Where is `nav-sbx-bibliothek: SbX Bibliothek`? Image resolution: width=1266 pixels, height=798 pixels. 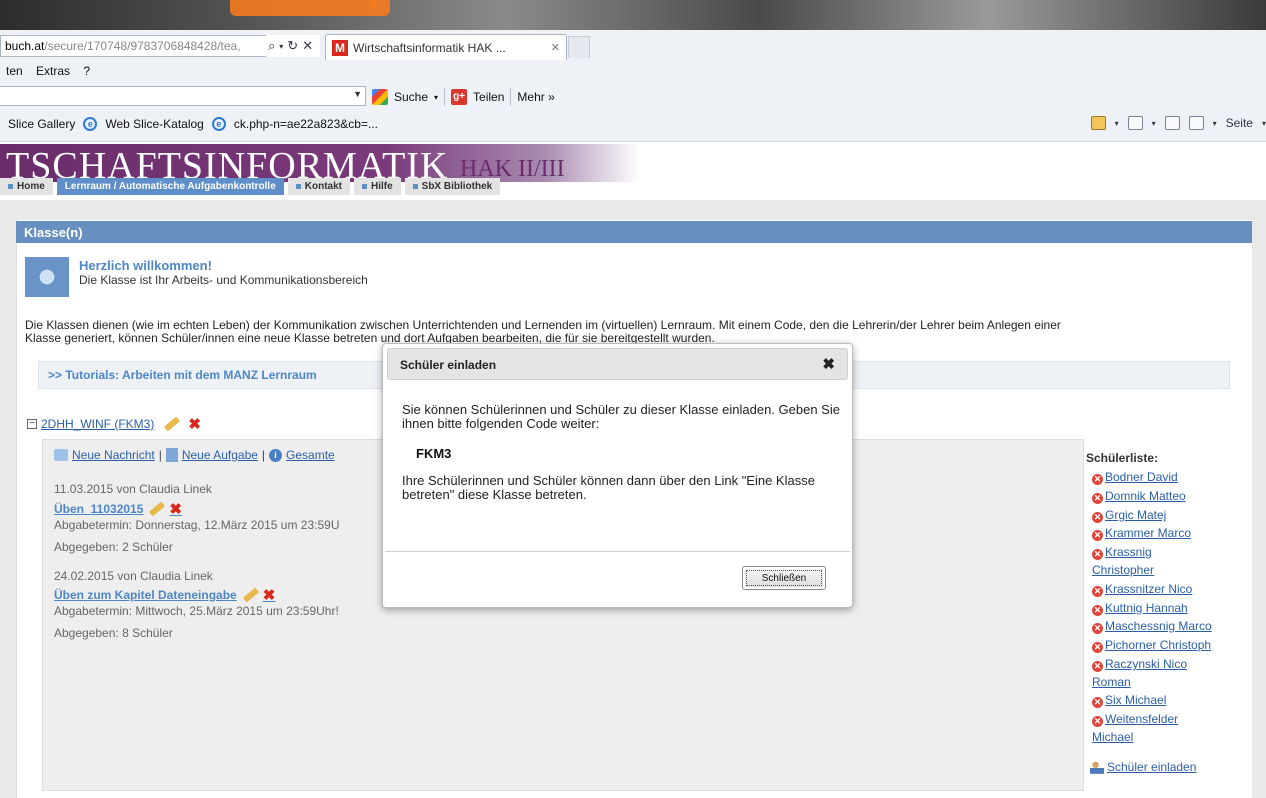 nav-sbx-bibliothek: SbX Bibliothek is located at coordinates (452, 186).